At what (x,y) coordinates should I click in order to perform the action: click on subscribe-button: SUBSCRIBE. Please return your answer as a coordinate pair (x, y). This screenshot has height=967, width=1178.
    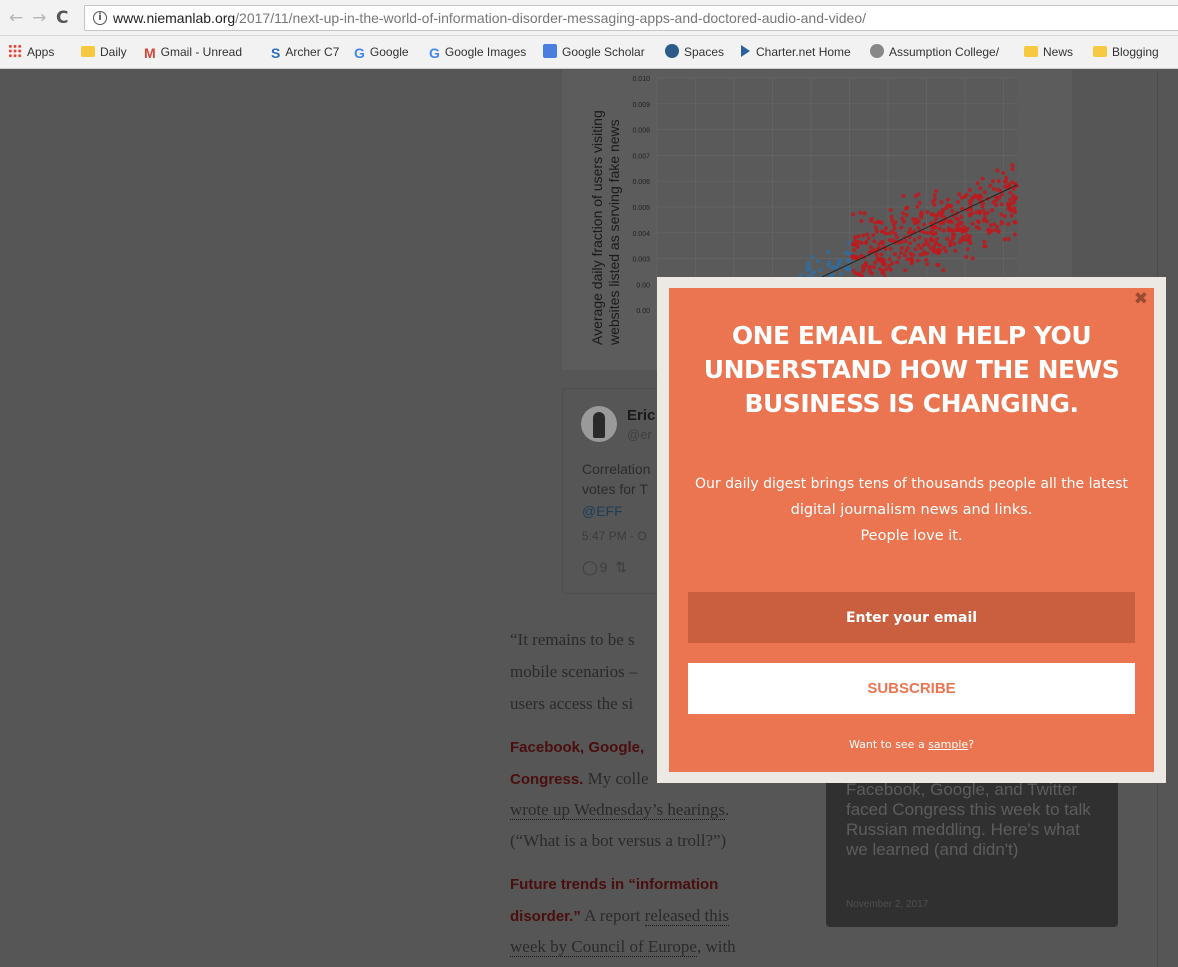
    Looking at the image, I should click on (911, 688).